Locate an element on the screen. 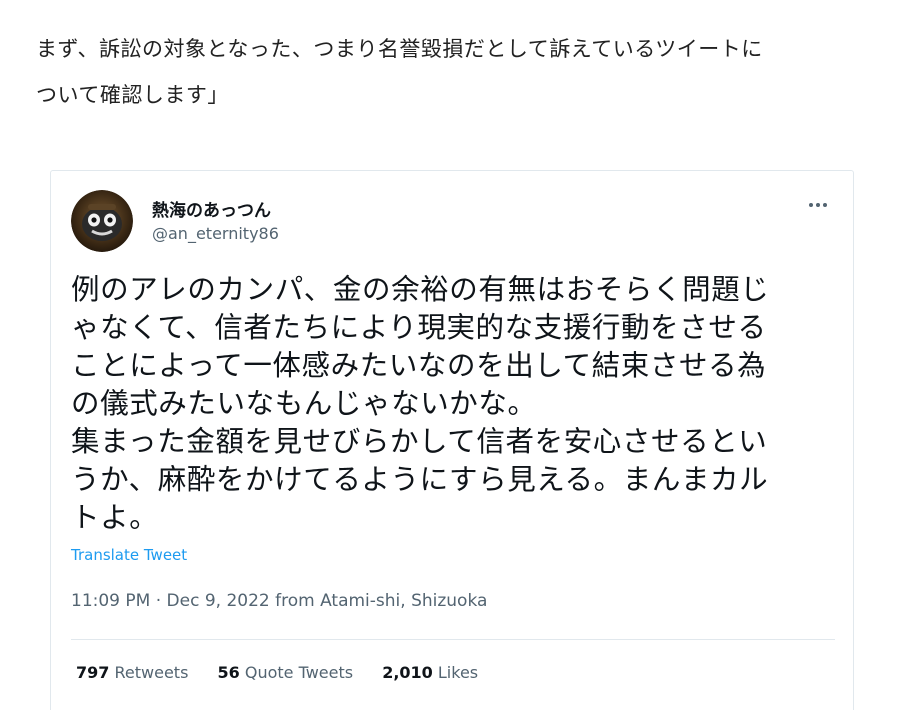 The image size is (906, 710). translate-tweet-link: Translate Tweet is located at coordinates (129, 555).